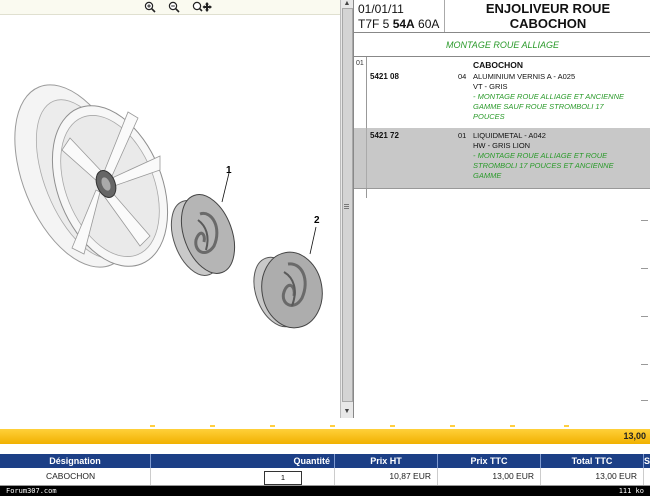 This screenshot has height=496, width=650. Describe the element at coordinates (91, 176) in the screenshot. I see `alloy-wheel-illustration` at that location.